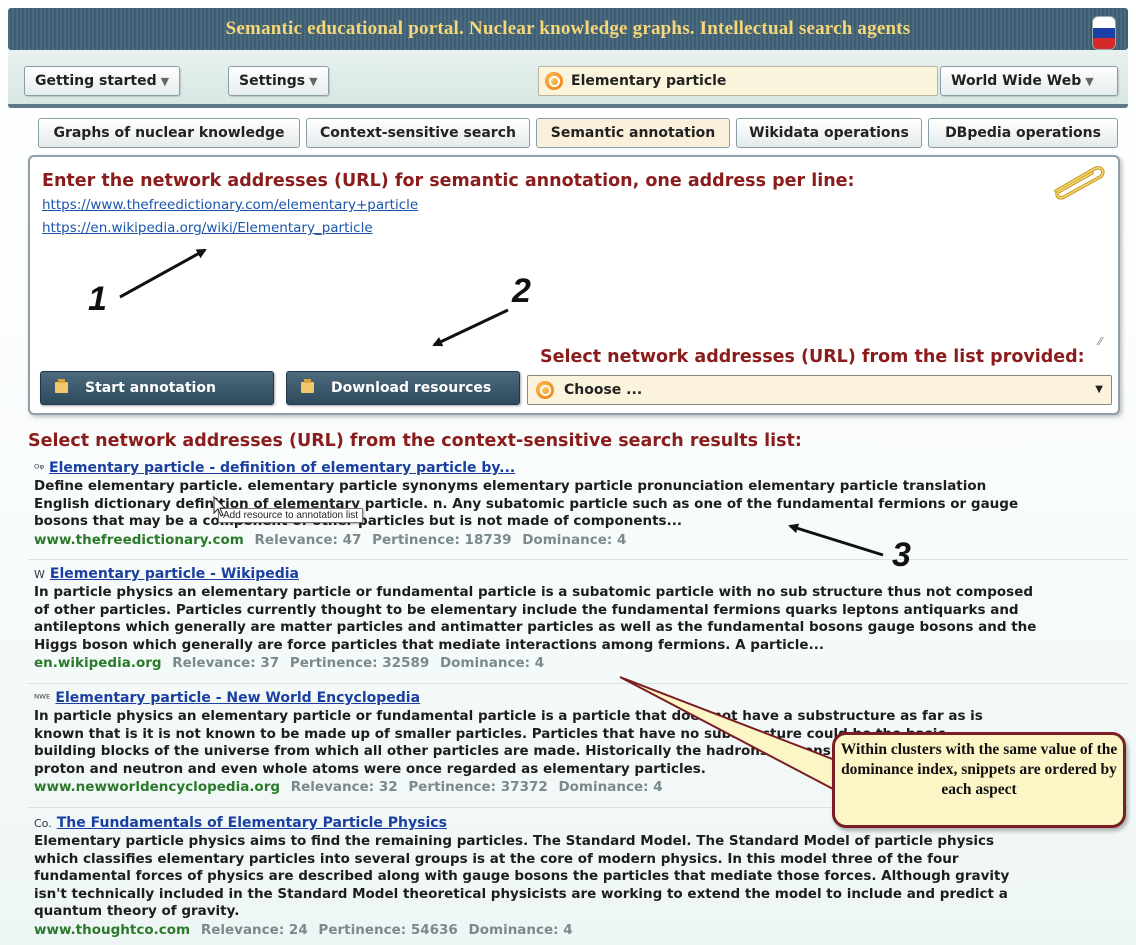 The width and height of the screenshot is (1136, 945). Describe the element at coordinates (521, 291) in the screenshot. I see `callout-number-2: 2` at that location.